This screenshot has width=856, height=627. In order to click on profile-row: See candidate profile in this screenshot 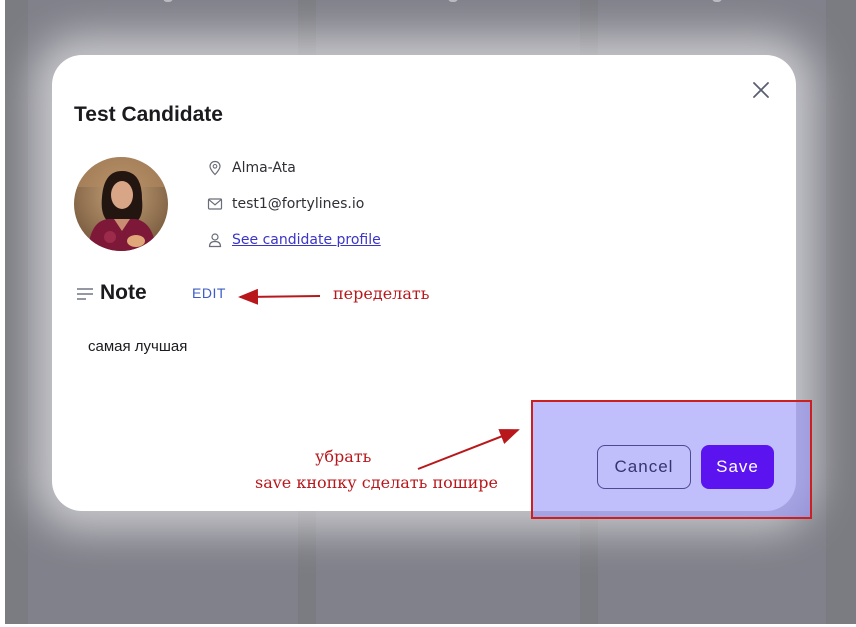, I will do `click(293, 240)`.